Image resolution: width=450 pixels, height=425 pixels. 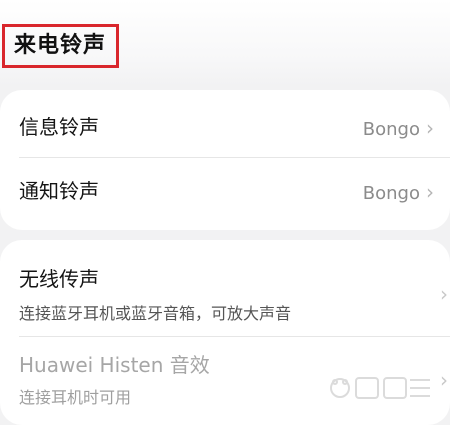 I want to click on notification-ringtone-value: Bongo, so click(x=391, y=193).